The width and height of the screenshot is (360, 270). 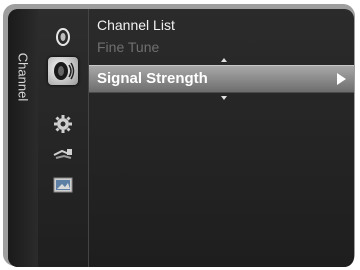 What do you see at coordinates (221, 79) in the screenshot?
I see `menu-item-signal-strength: Signal Strength` at bounding box center [221, 79].